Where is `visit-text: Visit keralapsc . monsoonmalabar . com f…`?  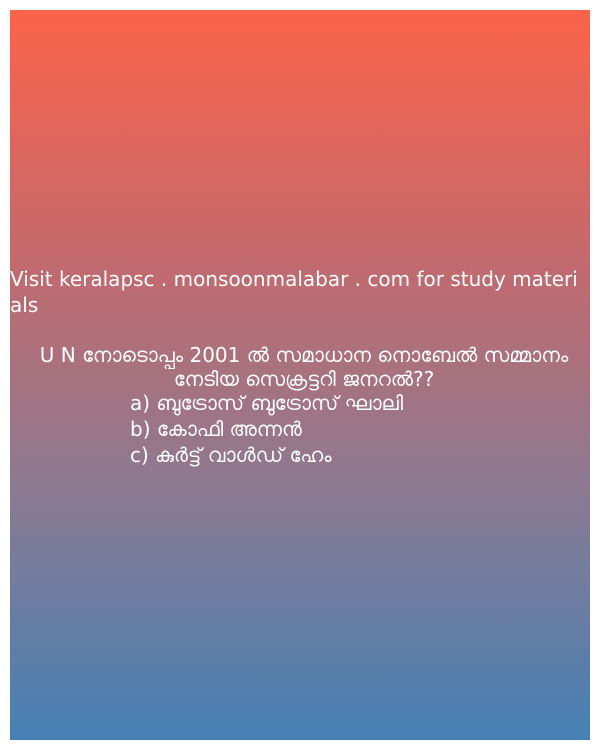 visit-text: Visit keralapsc . monsoonmalabar . com f… is located at coordinates (294, 292).